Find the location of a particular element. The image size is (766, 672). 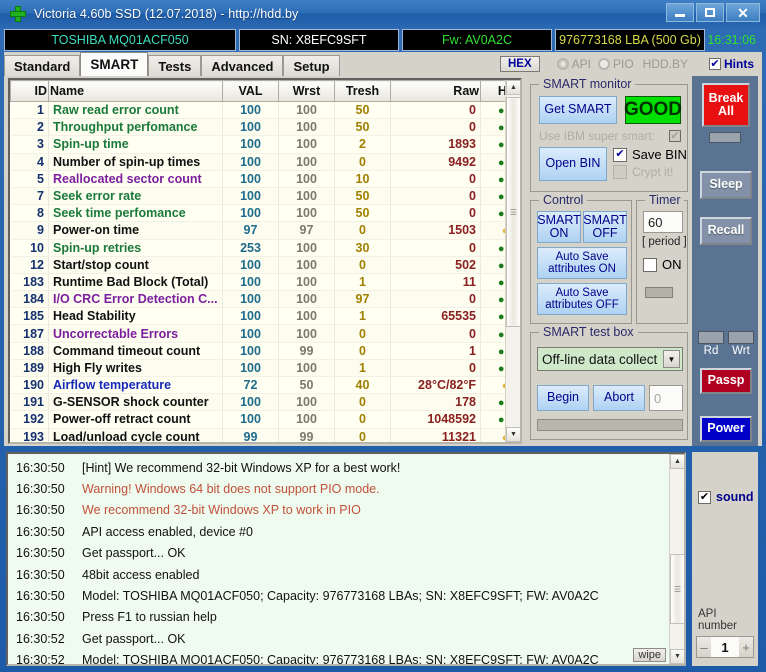

smart-monitor-legend: SMART monitor is located at coordinates (587, 84).